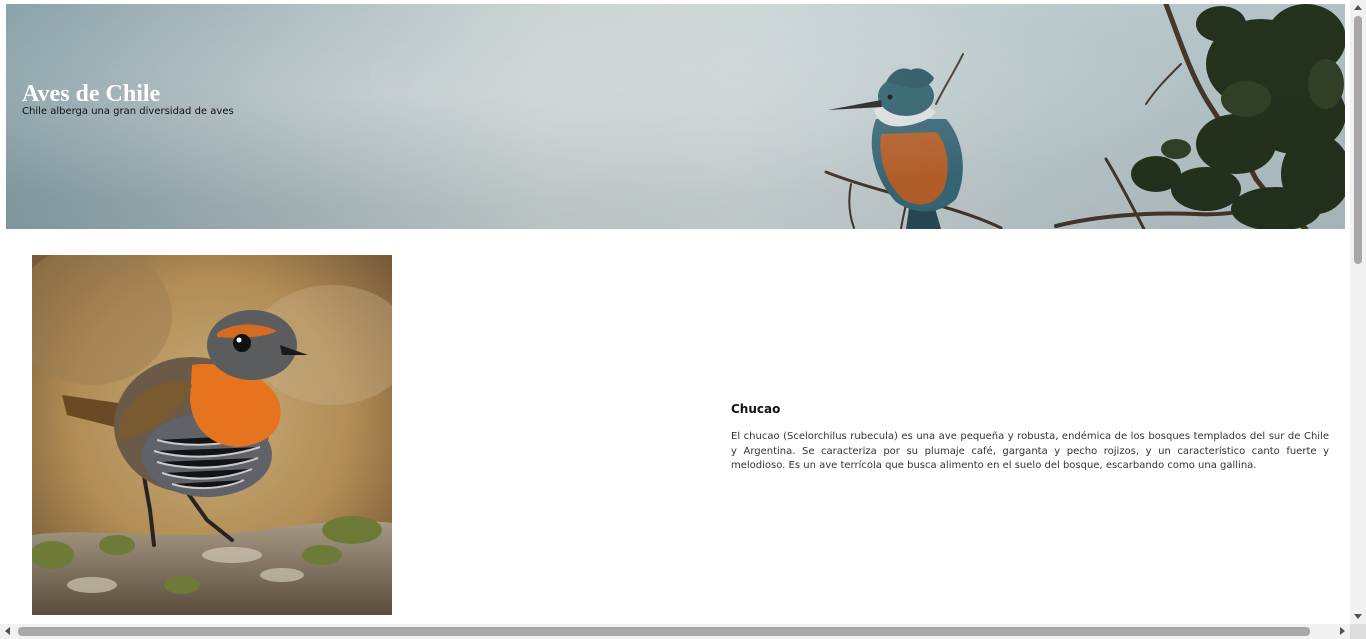  What do you see at coordinates (1358, 140) in the screenshot?
I see `vertical-scroll-thumb` at bounding box center [1358, 140].